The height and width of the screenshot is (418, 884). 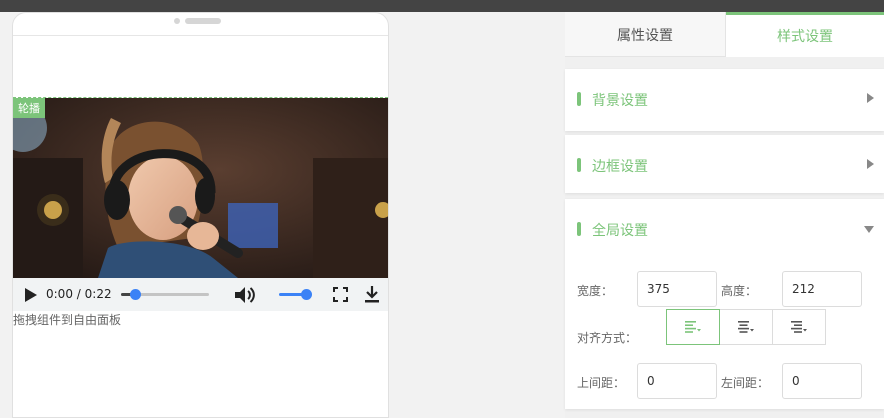 I want to click on section-title-border: 边框设置, so click(x=620, y=167).